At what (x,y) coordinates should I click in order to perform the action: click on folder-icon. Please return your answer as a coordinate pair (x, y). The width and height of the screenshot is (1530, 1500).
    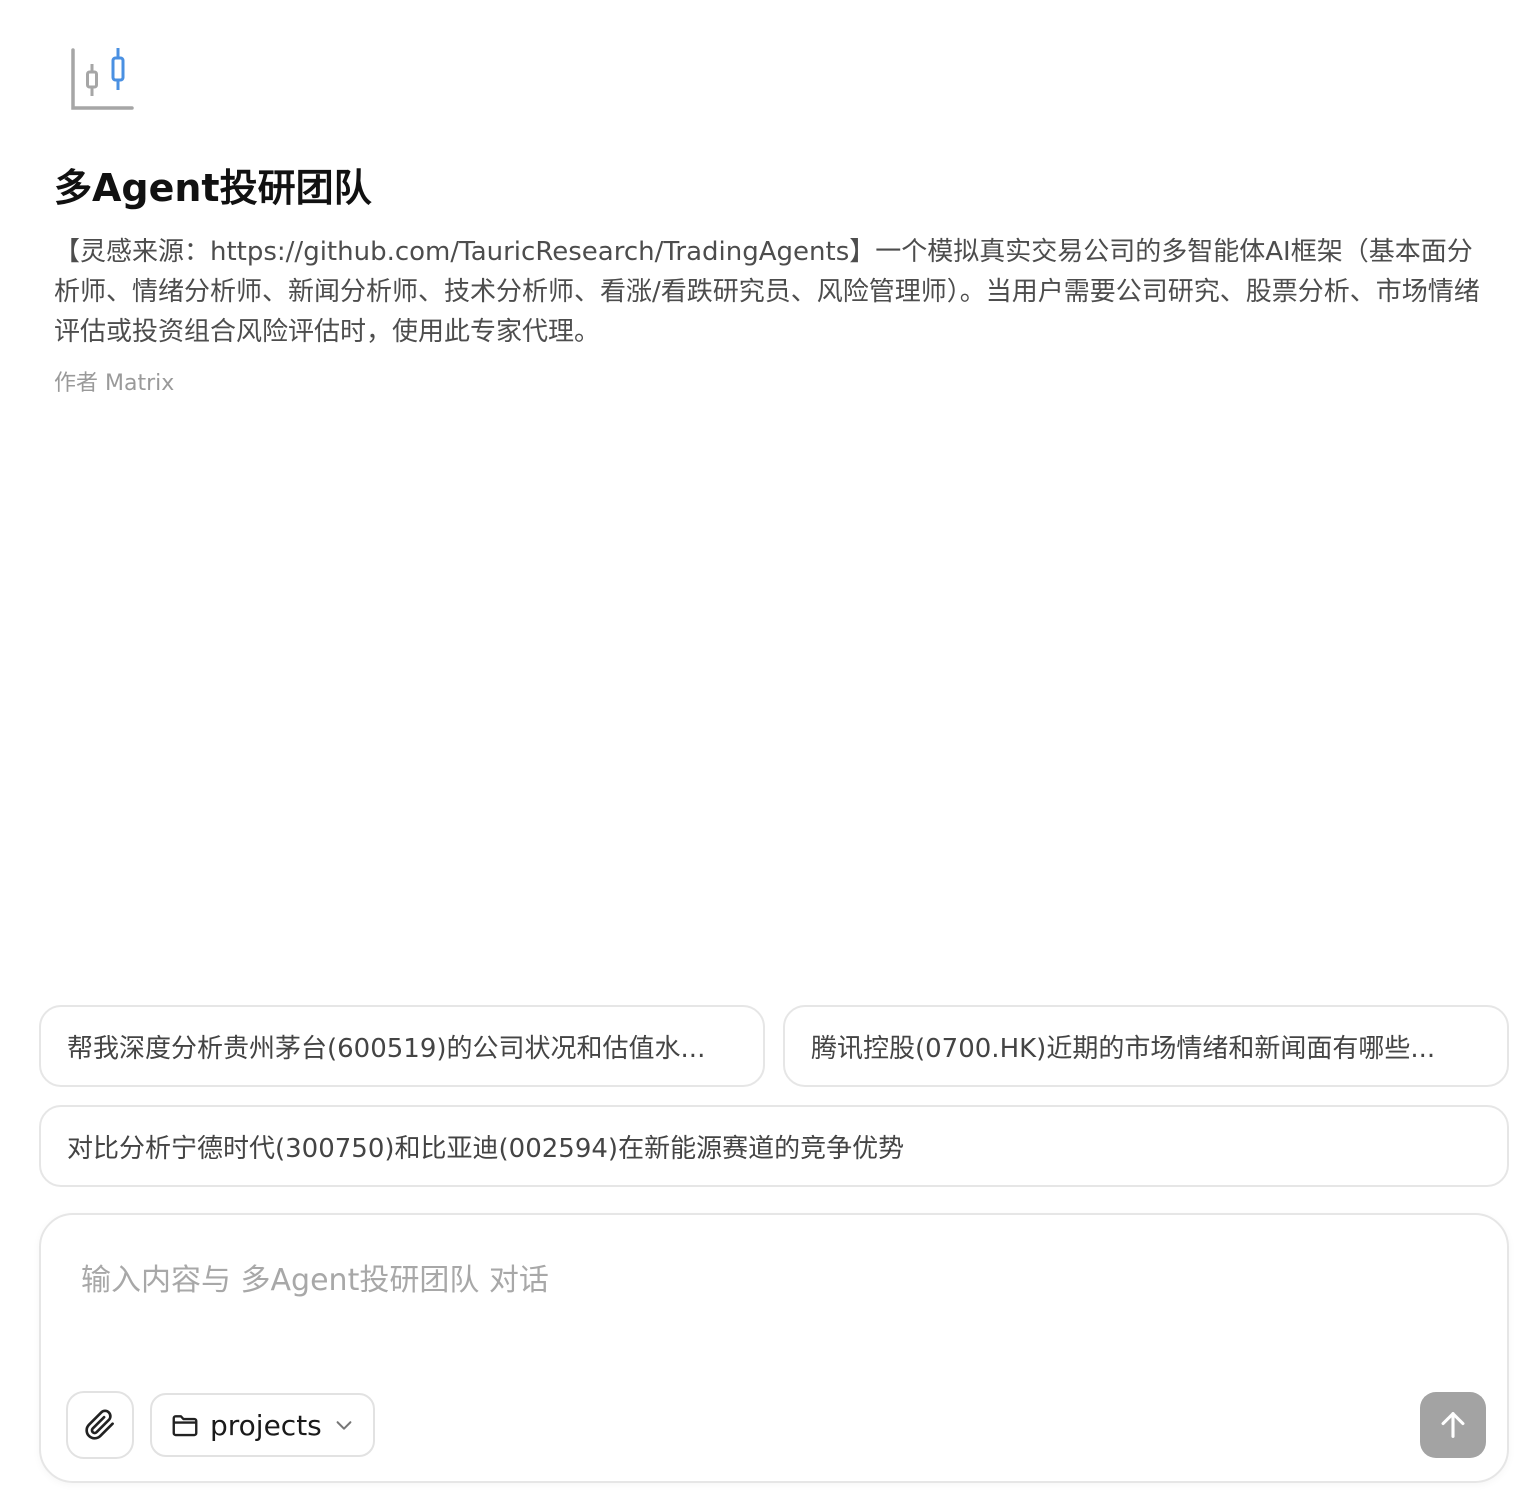
    Looking at the image, I should click on (185, 1426).